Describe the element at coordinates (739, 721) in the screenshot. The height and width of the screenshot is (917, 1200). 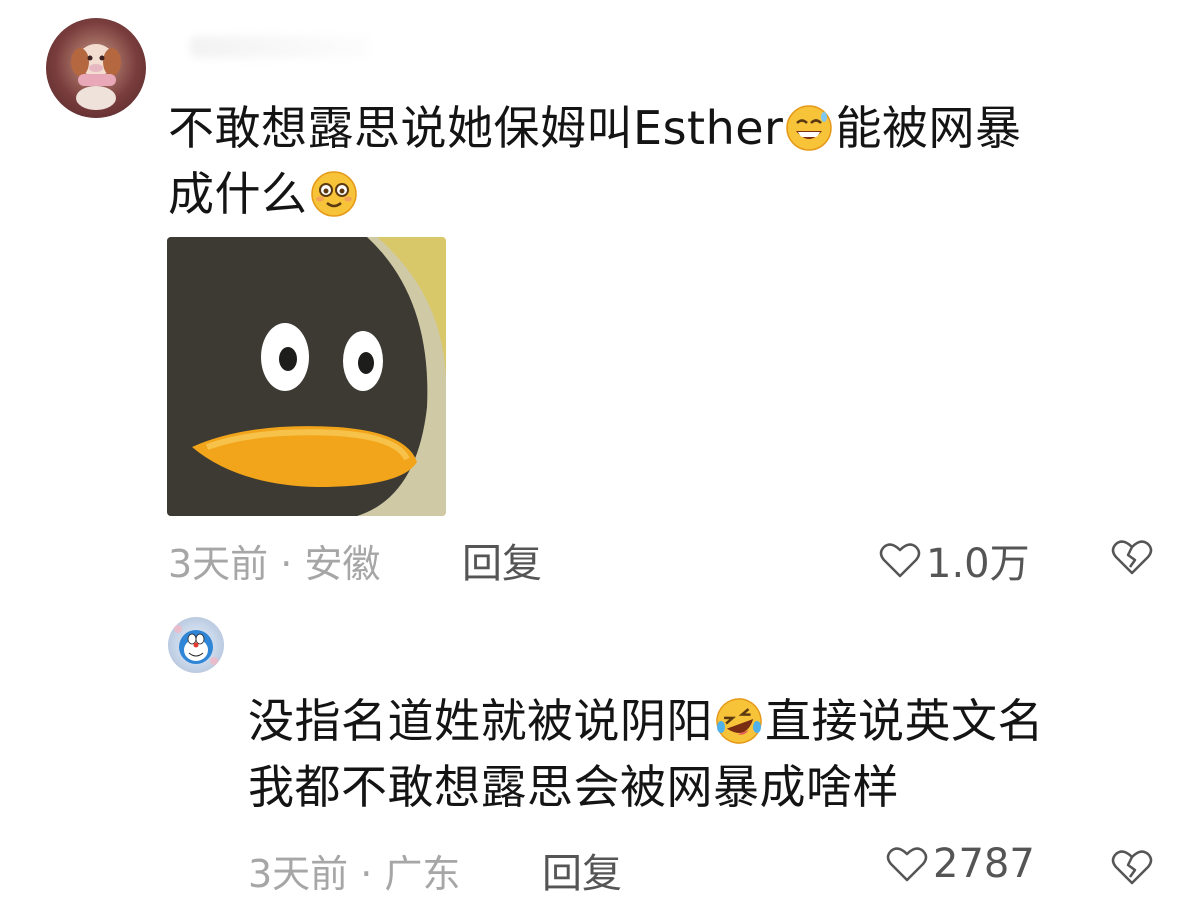
I see `rofl-emoji-icon` at that location.